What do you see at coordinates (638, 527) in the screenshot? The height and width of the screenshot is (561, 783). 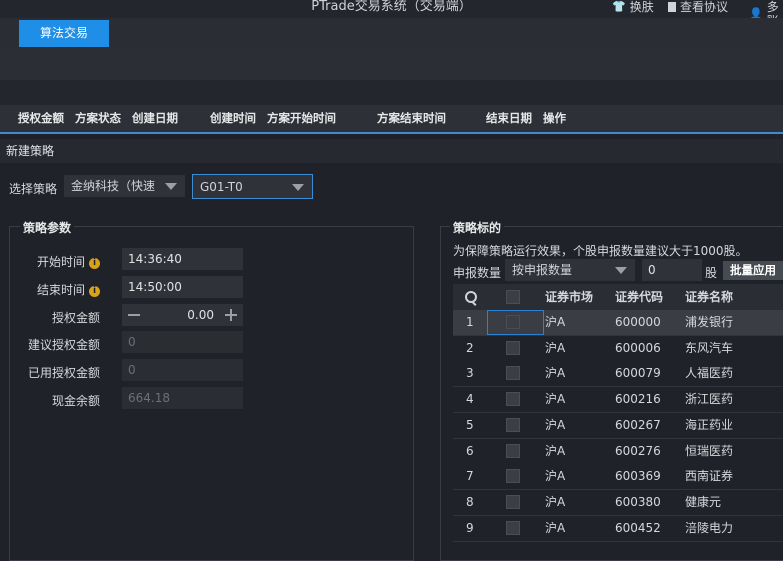 I see `row-code: 600452` at bounding box center [638, 527].